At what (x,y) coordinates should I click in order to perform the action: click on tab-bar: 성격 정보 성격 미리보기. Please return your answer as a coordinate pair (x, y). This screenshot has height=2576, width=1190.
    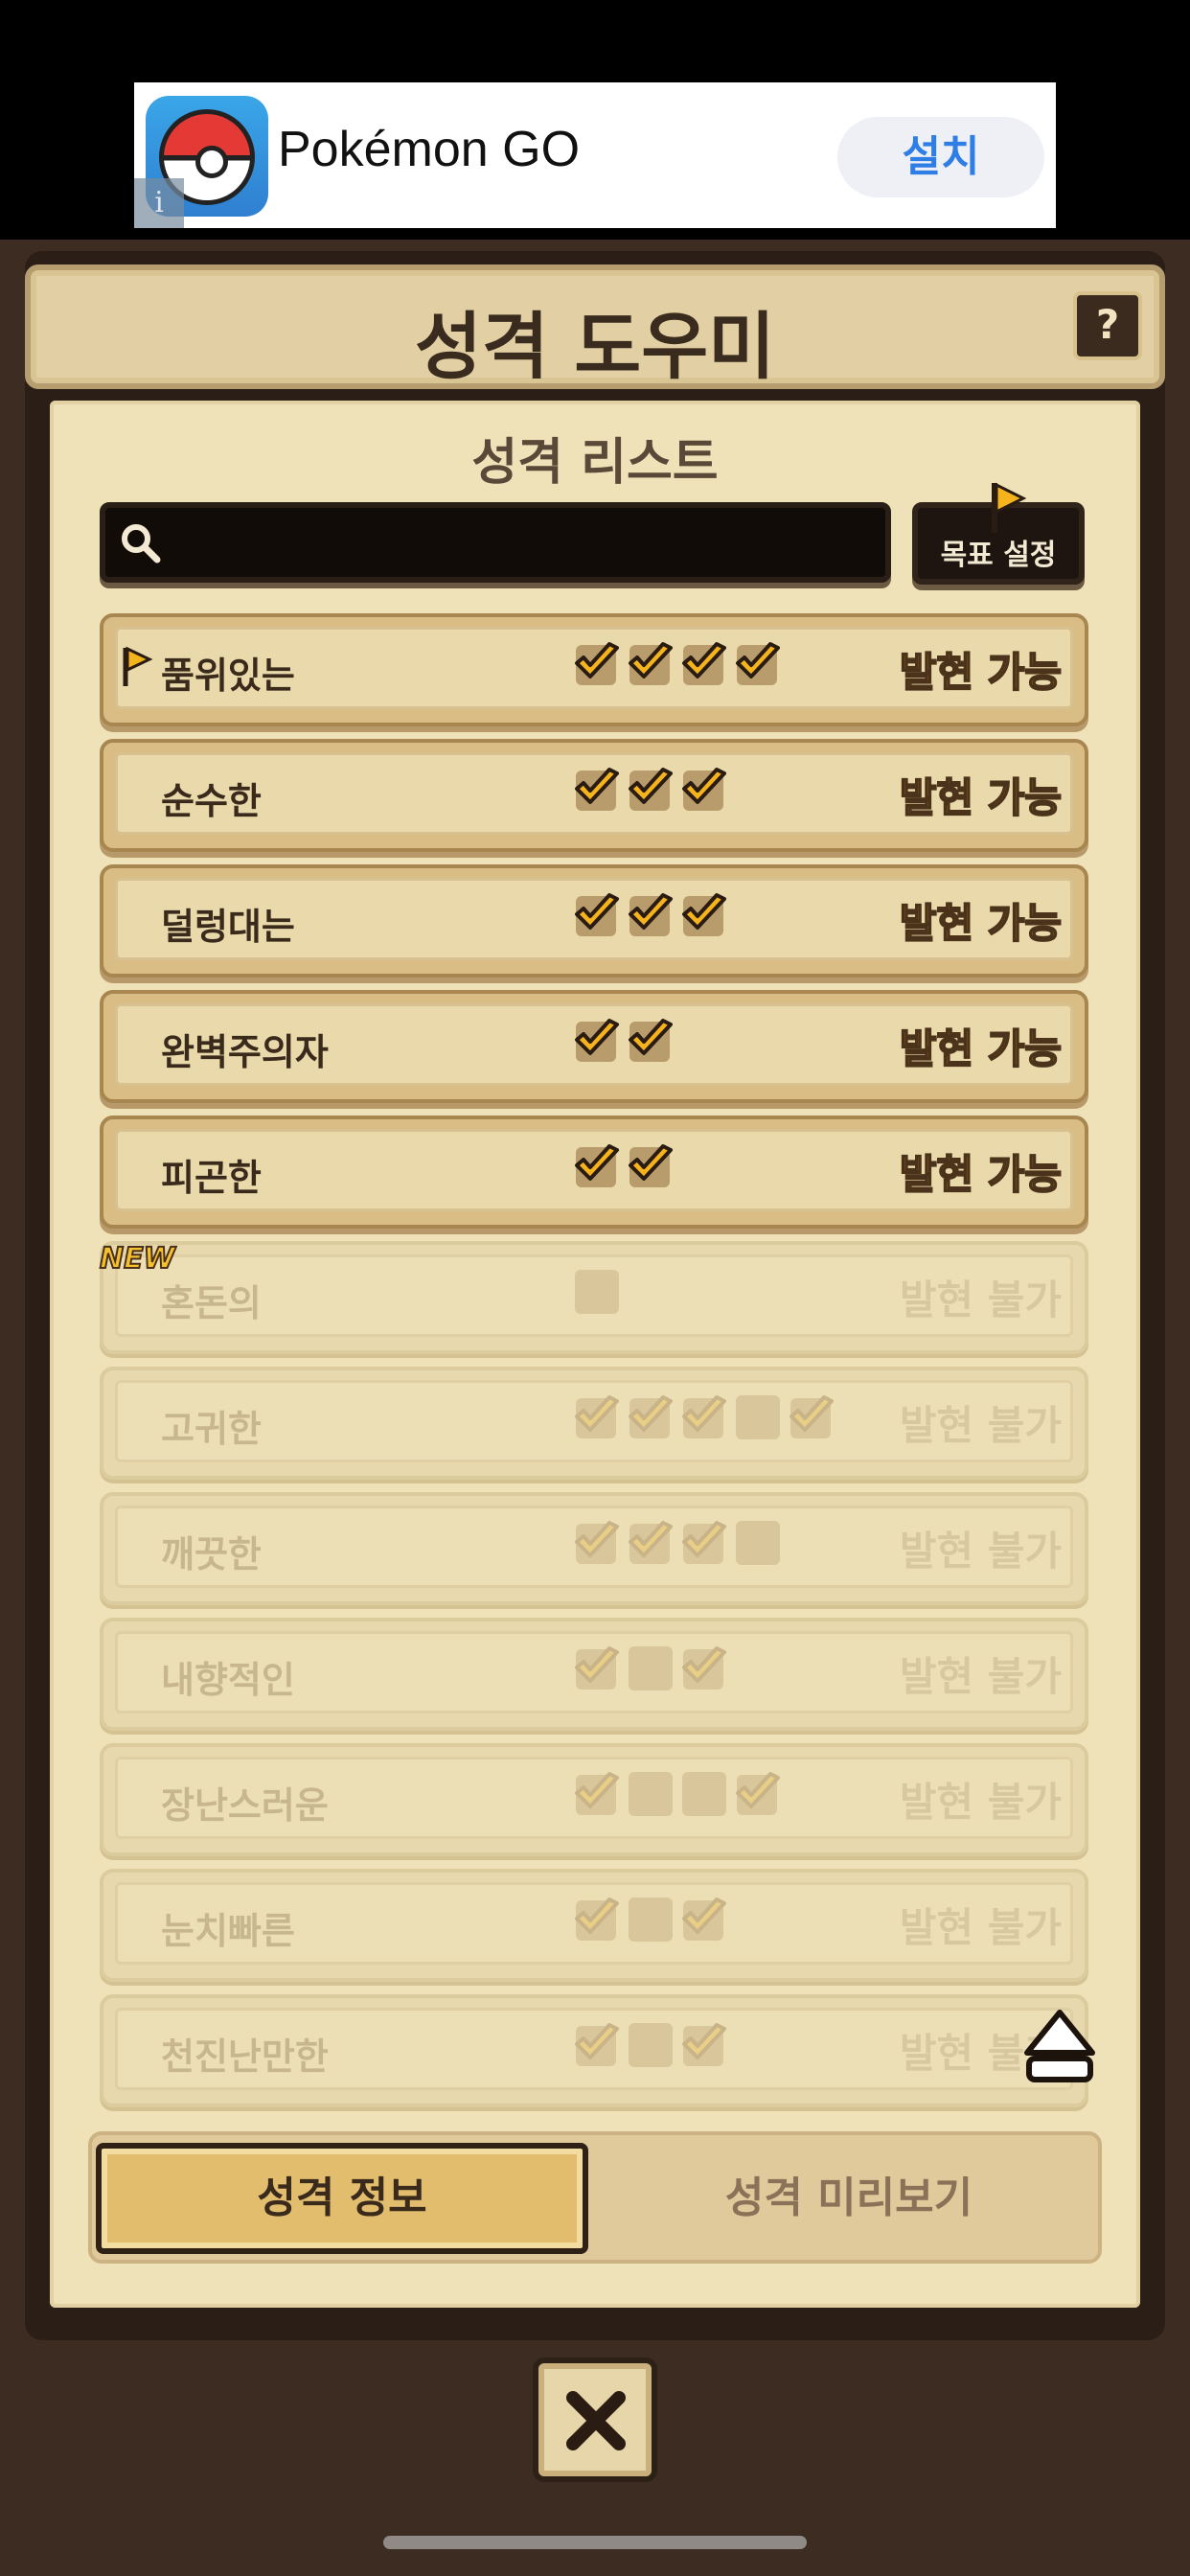
    Looking at the image, I should click on (595, 2197).